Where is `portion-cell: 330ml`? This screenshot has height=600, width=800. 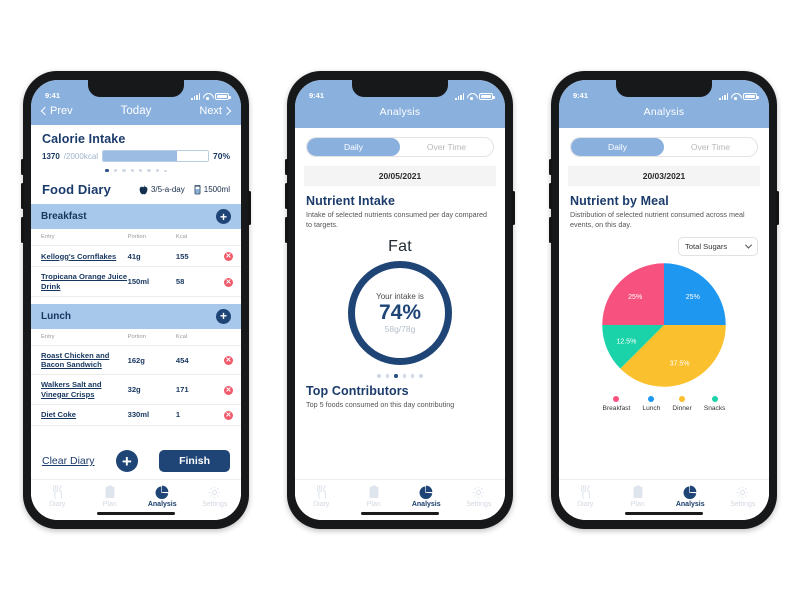 portion-cell: 330ml is located at coordinates (151, 415).